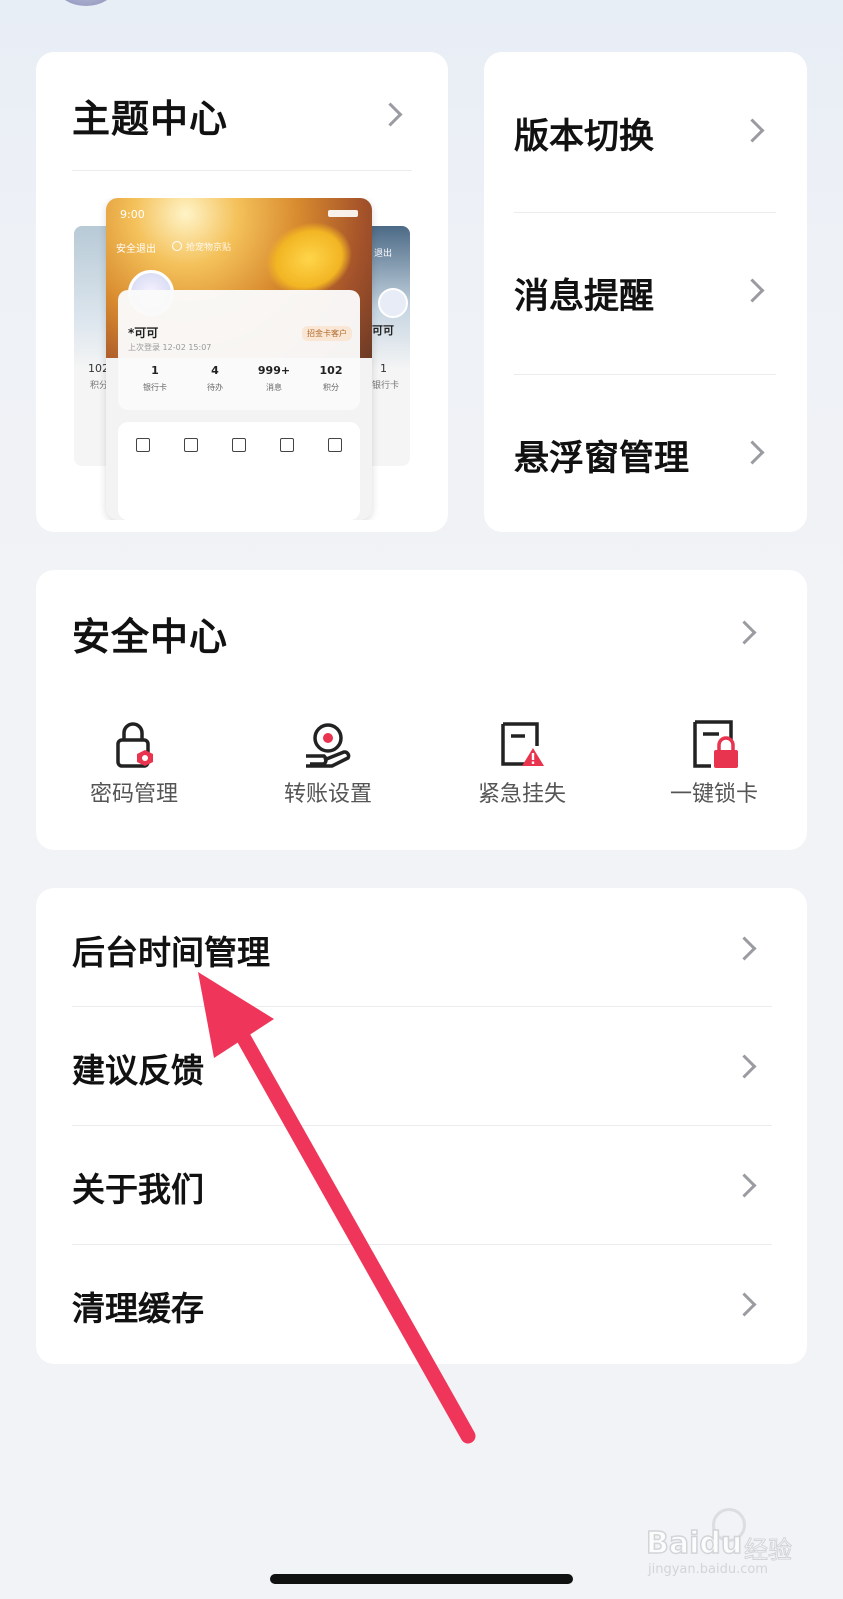  What do you see at coordinates (138, 1070) in the screenshot?
I see `list-item-label: 建议反馈` at bounding box center [138, 1070].